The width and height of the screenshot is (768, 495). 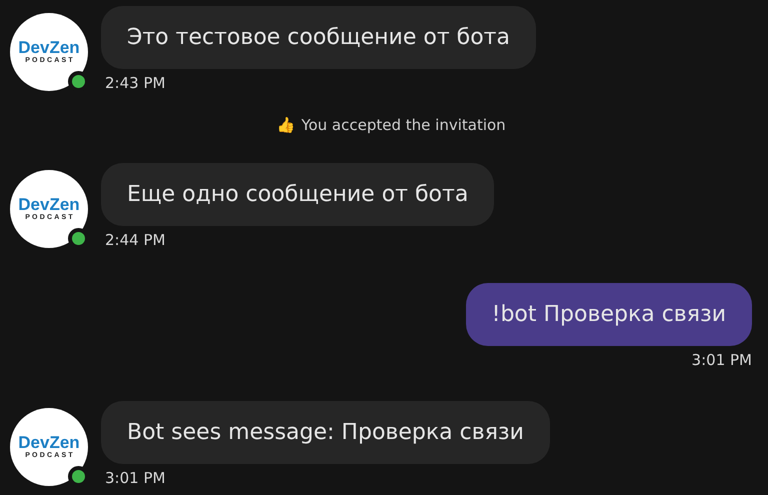 I want to click on message-bubble: Это тестовое сообщение от бота, so click(x=318, y=37).